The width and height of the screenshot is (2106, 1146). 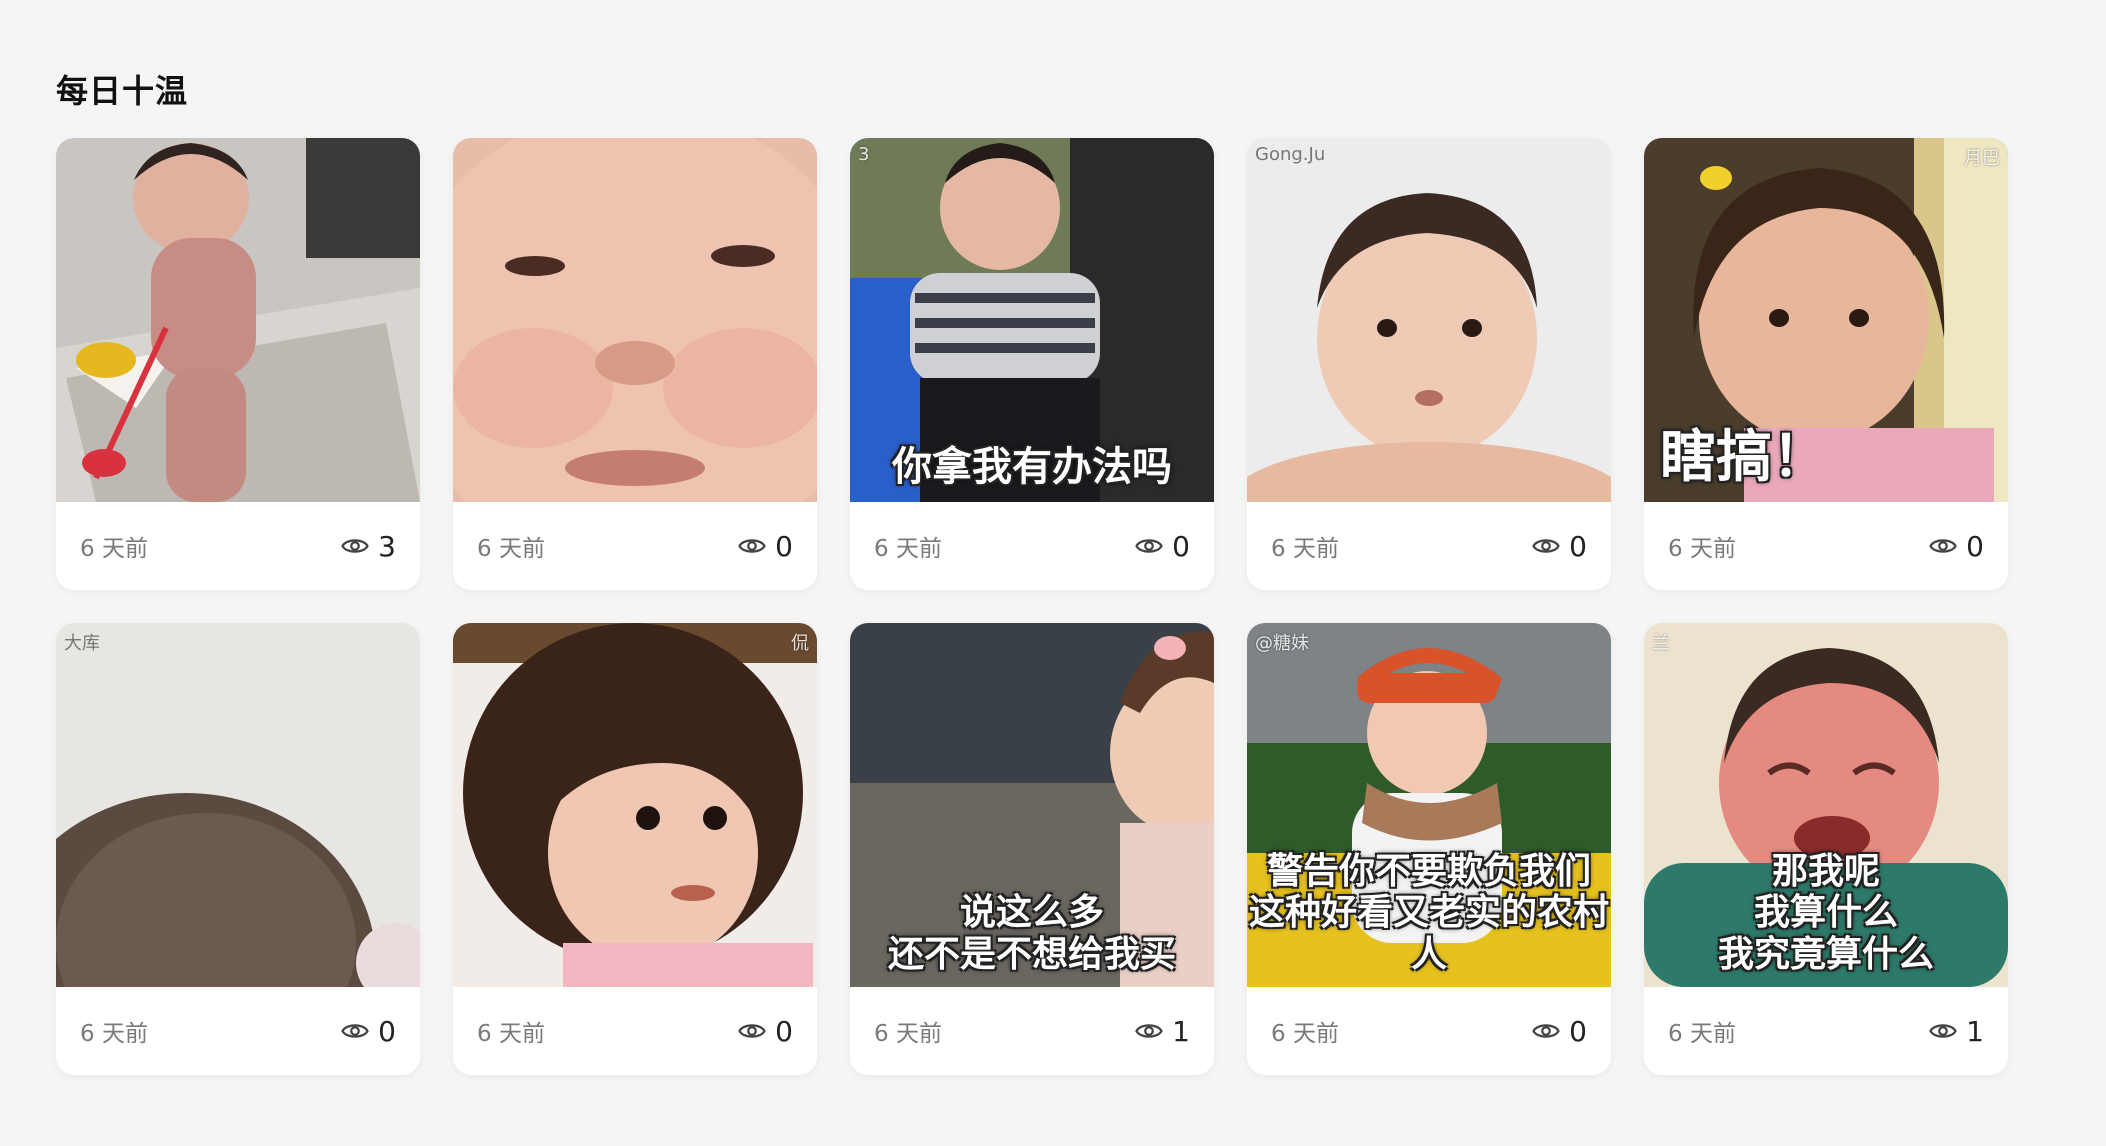 I want to click on girl-curly-hair-image, so click(x=635, y=805).